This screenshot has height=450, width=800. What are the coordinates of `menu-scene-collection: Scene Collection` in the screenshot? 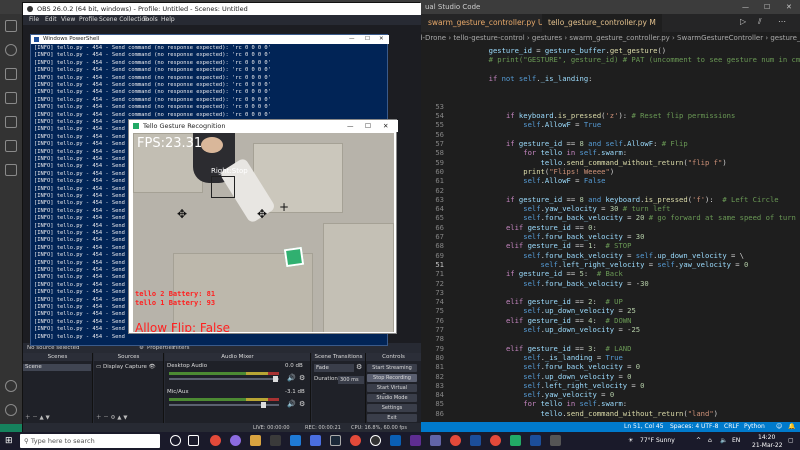 It's located at (124, 20).